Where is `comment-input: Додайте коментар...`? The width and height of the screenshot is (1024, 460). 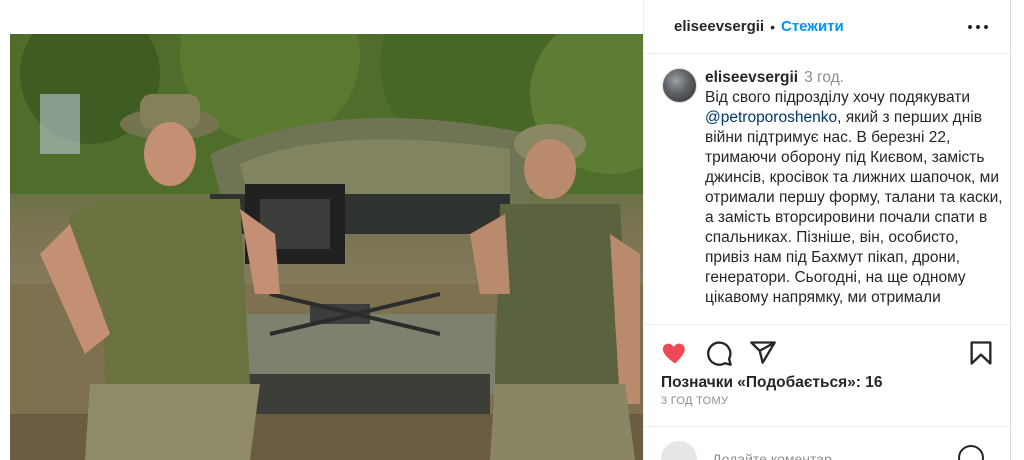 comment-input: Додайте коментар... is located at coordinates (778, 455).